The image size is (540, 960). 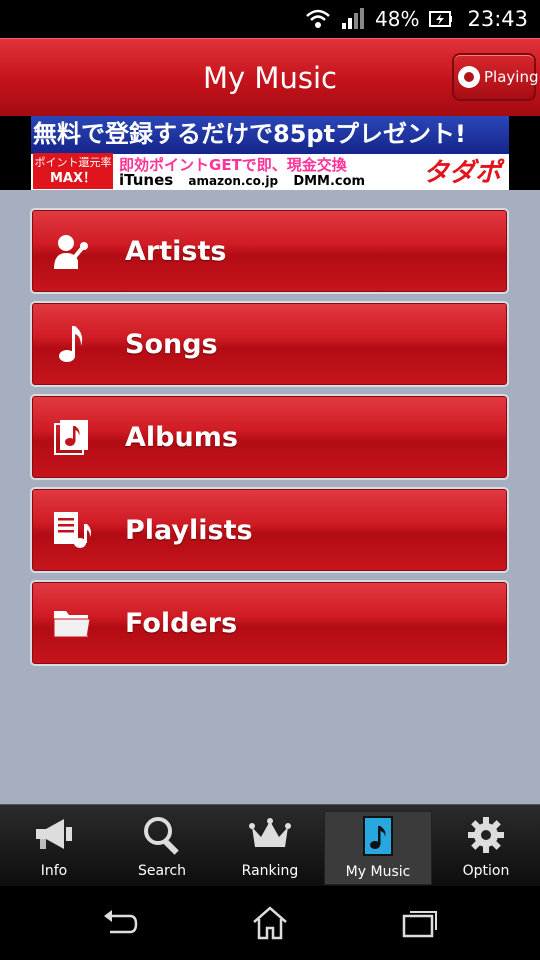 I want to click on home-icon, so click(x=270, y=923).